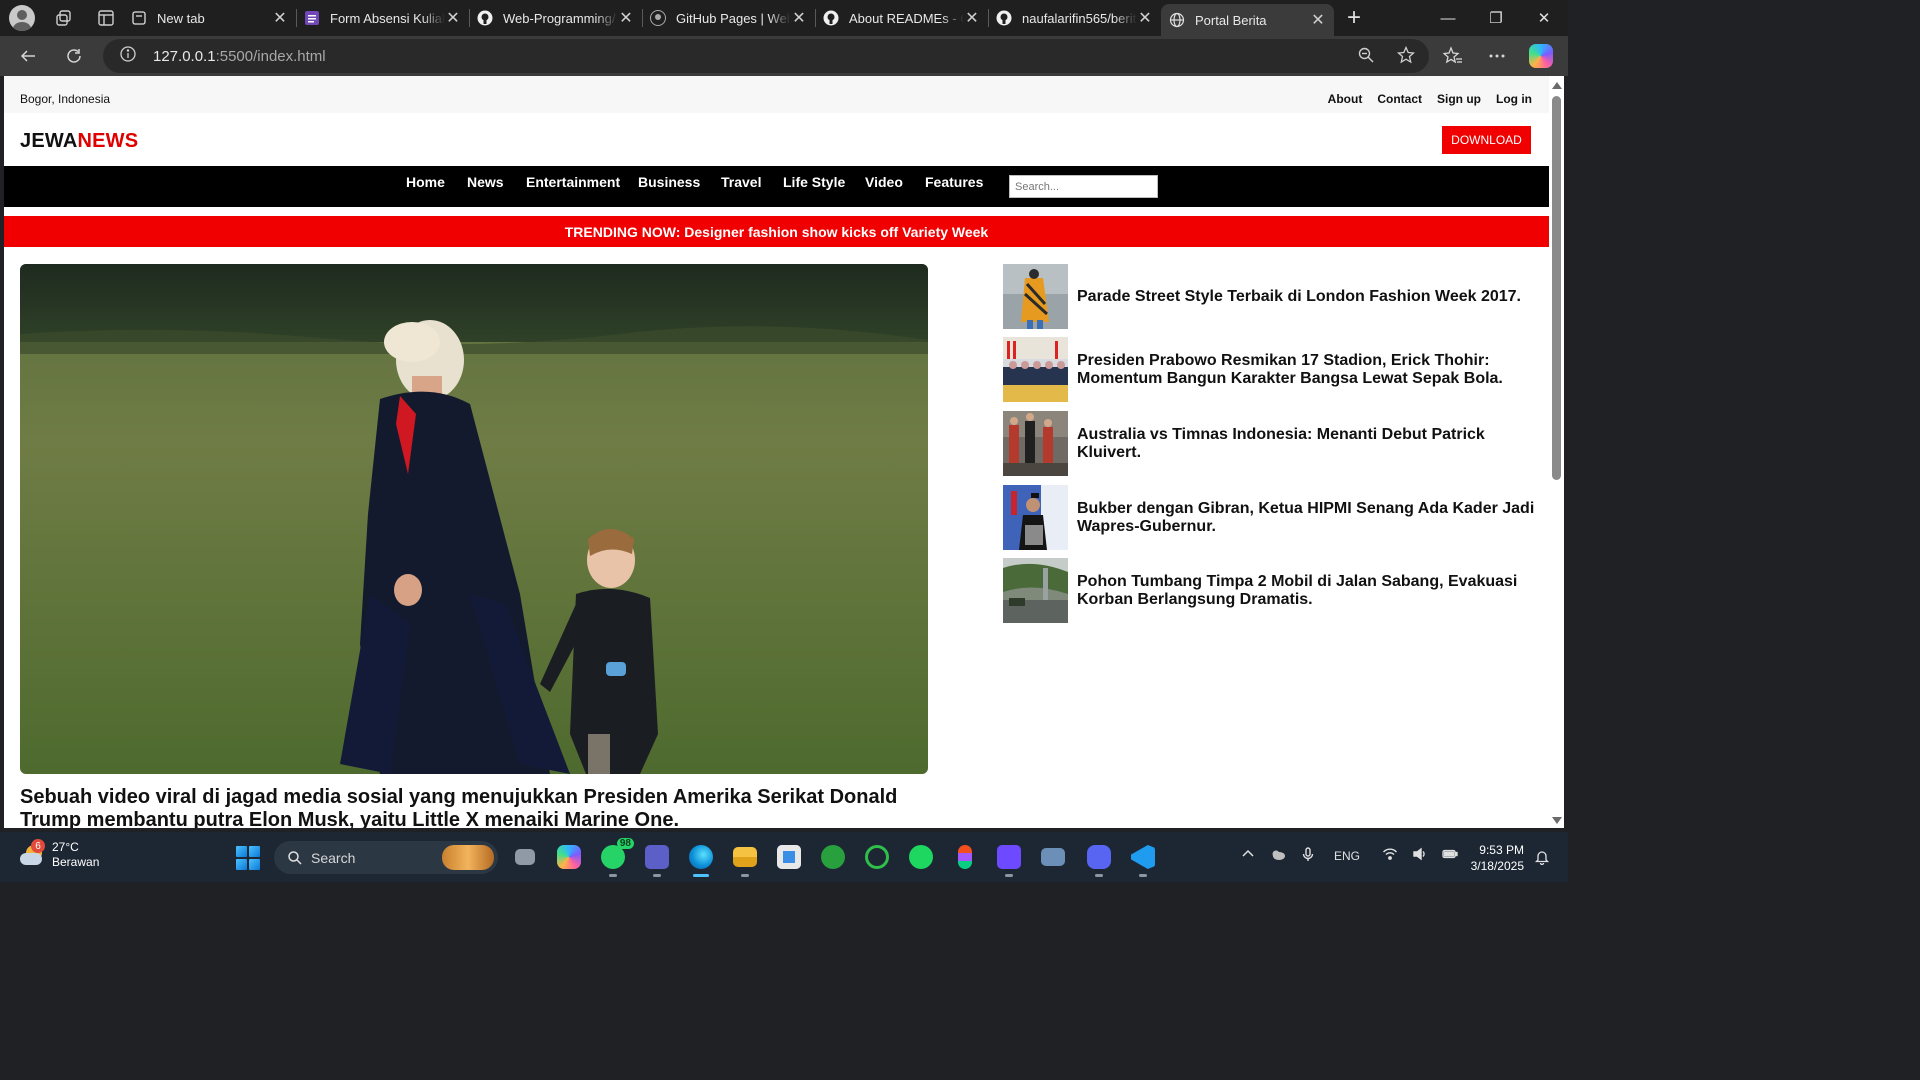 Image resolution: width=1920 pixels, height=1080 pixels. I want to click on teams-icon, so click(657, 859).